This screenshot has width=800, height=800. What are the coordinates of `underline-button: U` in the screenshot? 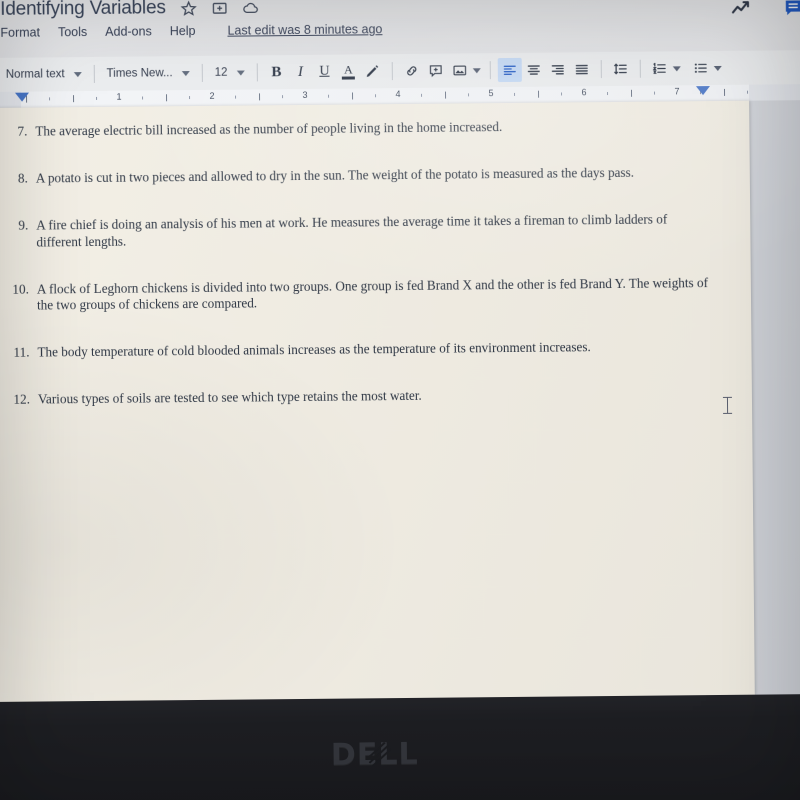 It's located at (324, 72).